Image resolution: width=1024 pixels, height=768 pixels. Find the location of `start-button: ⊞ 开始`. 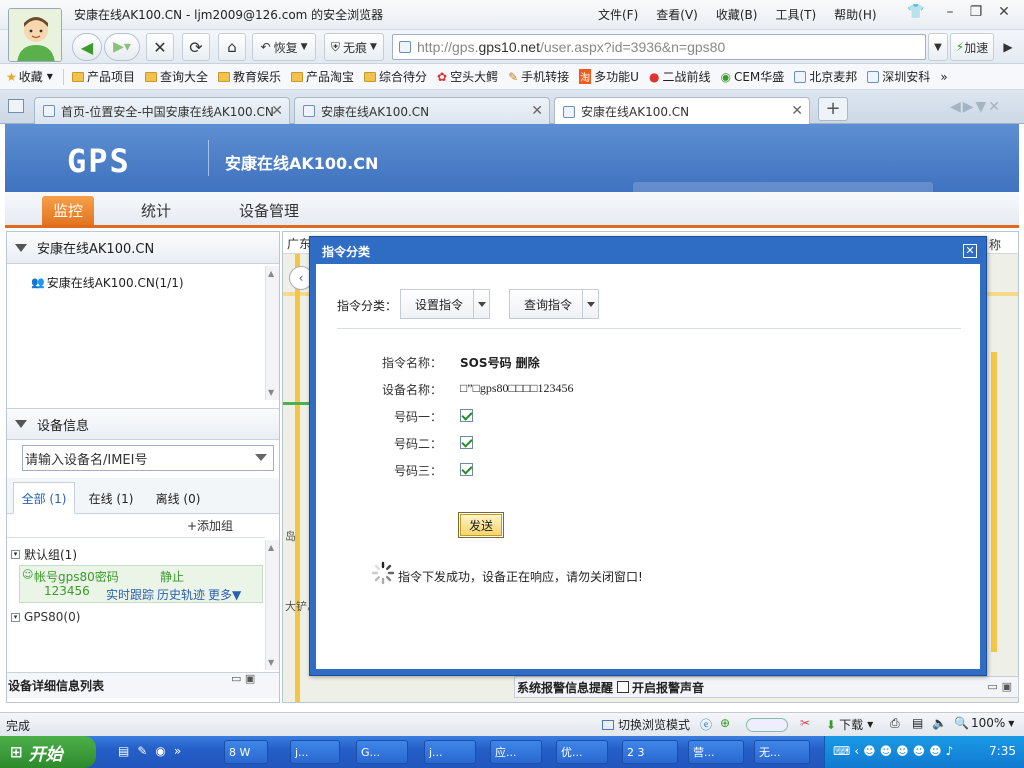

start-button: ⊞ 开始 is located at coordinates (48, 752).